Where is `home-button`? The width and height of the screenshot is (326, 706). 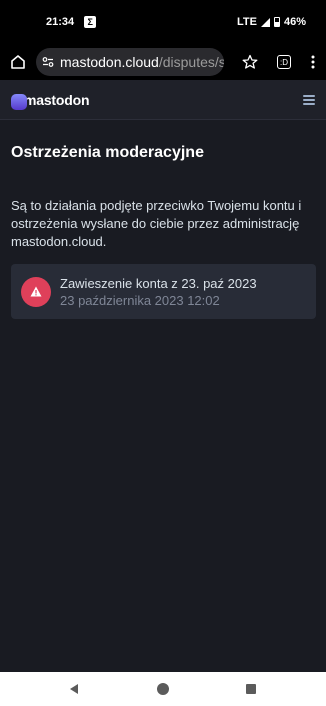 home-button is located at coordinates (18, 62).